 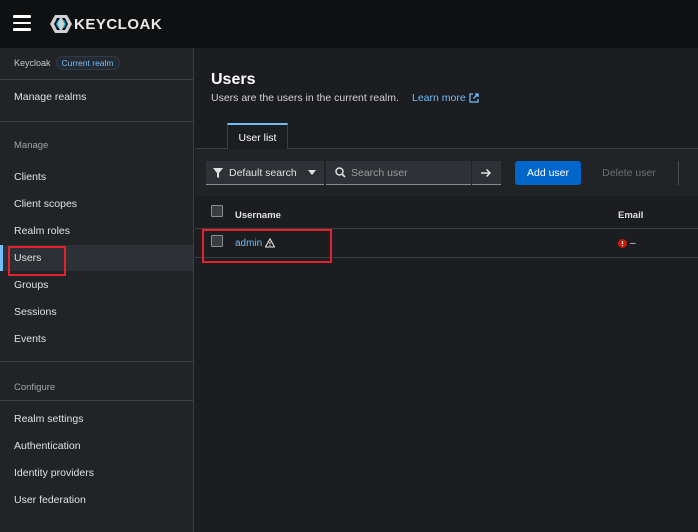 I want to click on realm-selector: Keycloak Current realm, so click(x=67, y=63).